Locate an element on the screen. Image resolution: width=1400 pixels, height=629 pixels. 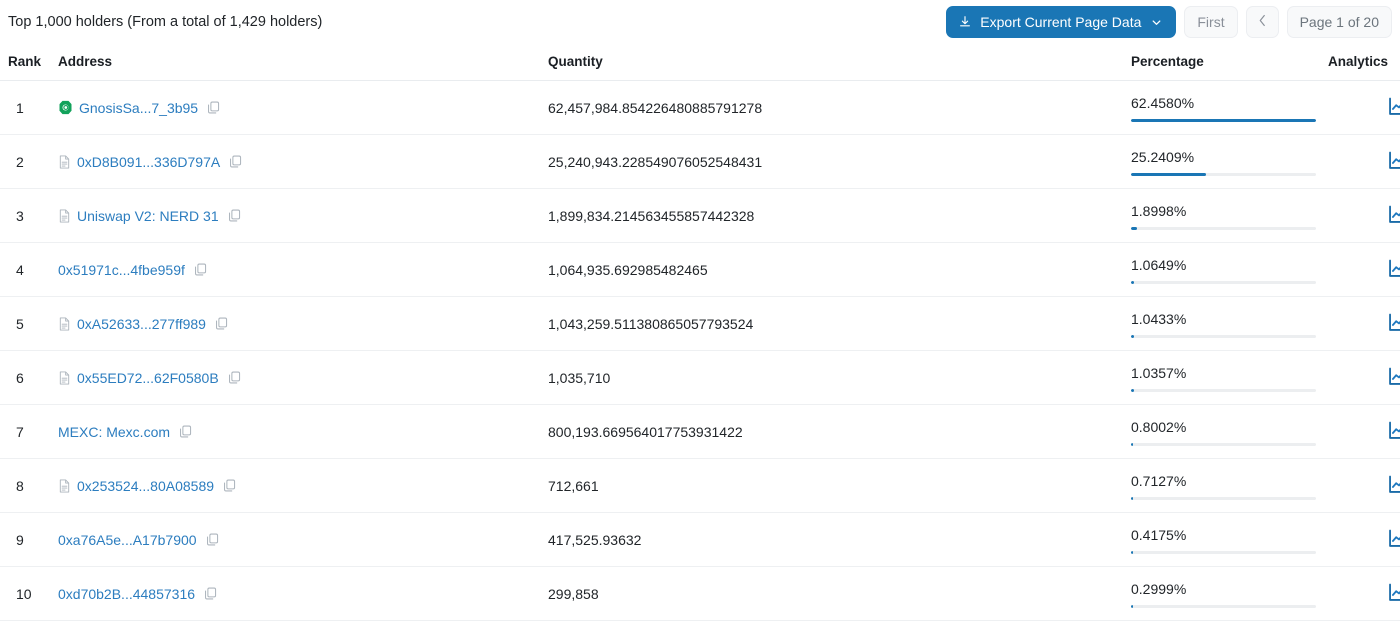
table-row: 9 0xa76A5e...A17b7900 417,525.93632 0.4175% is located at coordinates (700, 539).